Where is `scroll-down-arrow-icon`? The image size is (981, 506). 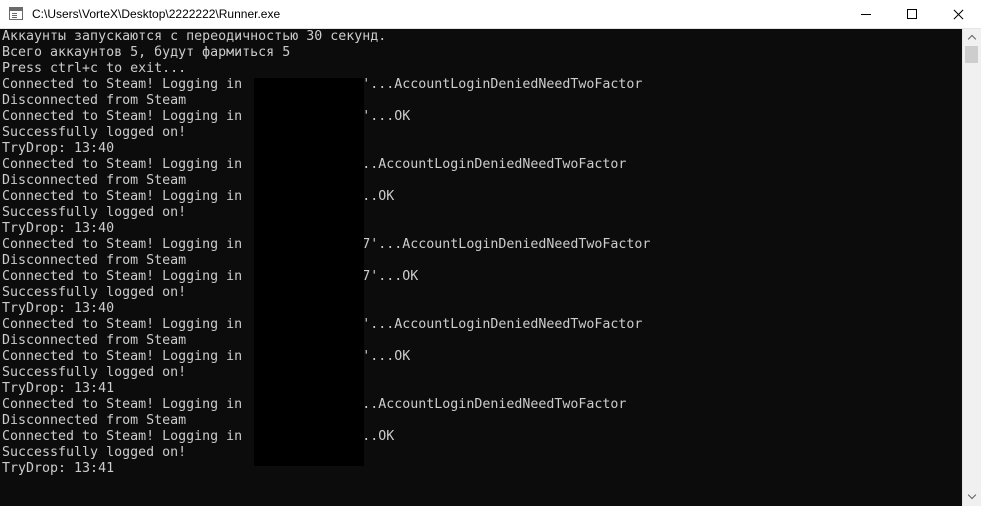 scroll-down-arrow-icon is located at coordinates (972, 497).